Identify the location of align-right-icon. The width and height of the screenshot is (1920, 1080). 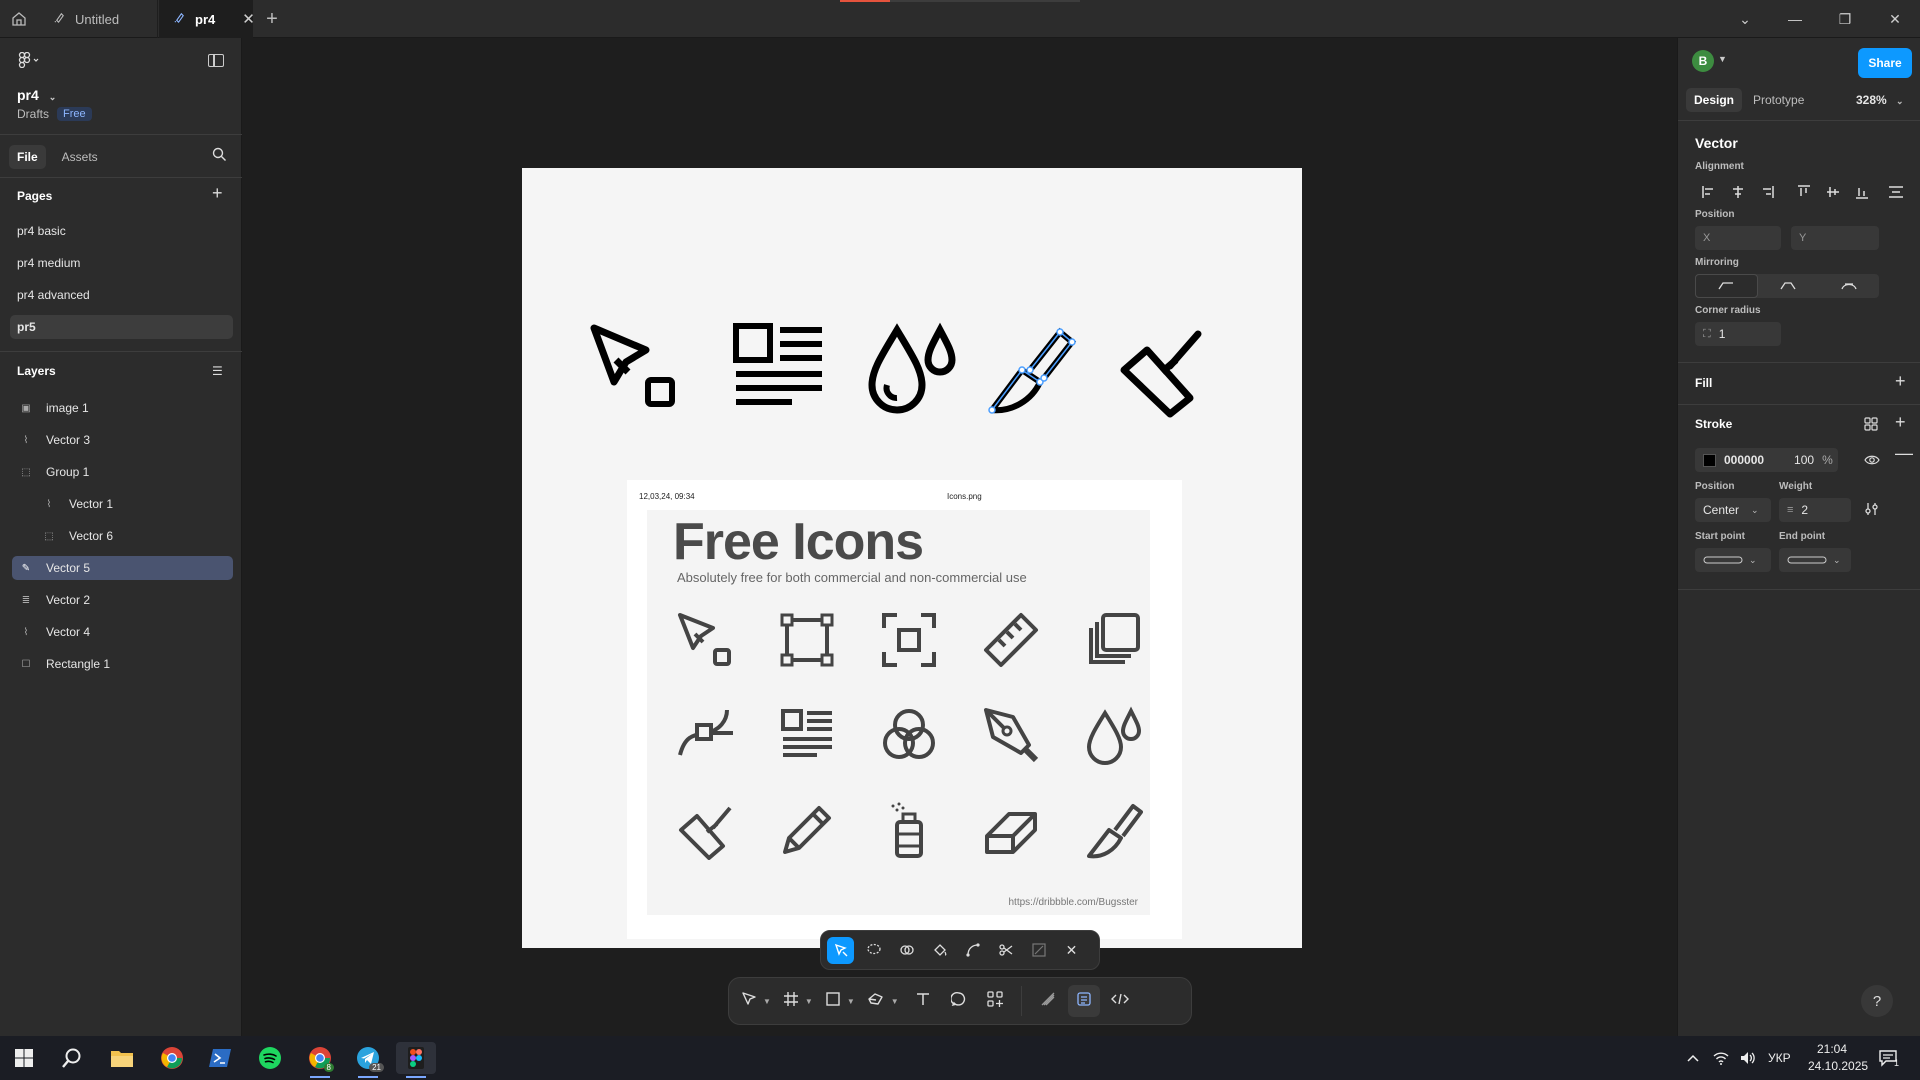
(1766, 192).